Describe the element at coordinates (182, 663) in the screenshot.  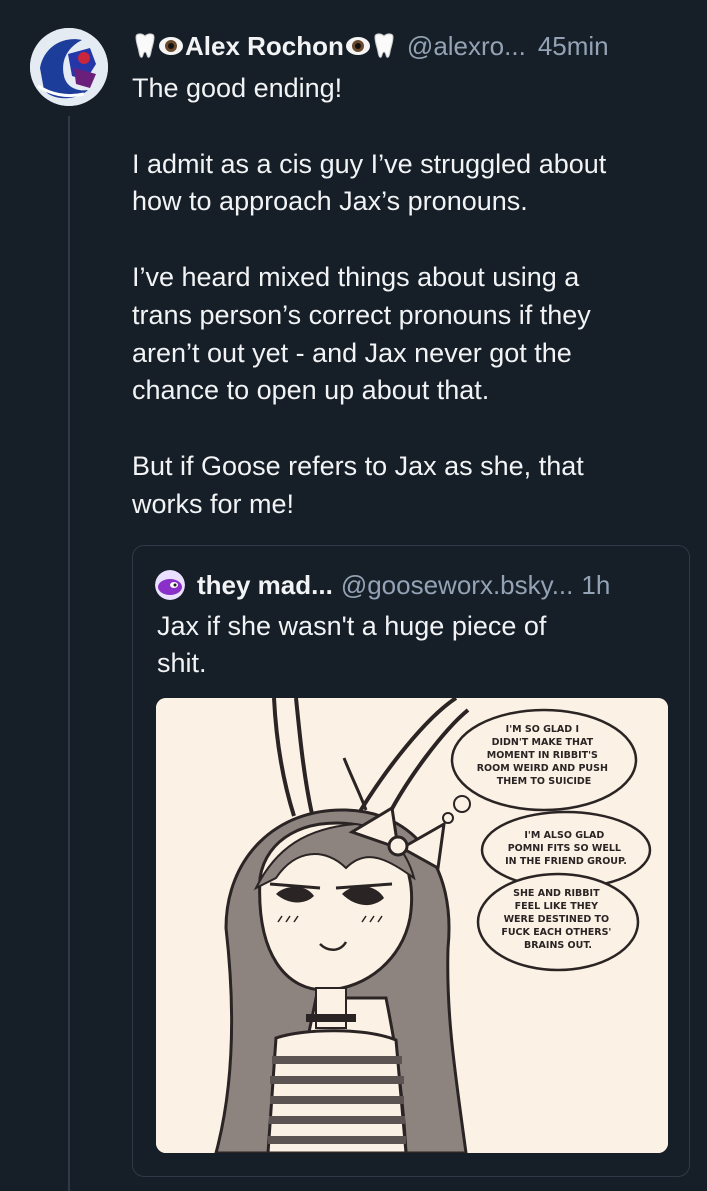
I see `quoted-line: shit.` at that location.